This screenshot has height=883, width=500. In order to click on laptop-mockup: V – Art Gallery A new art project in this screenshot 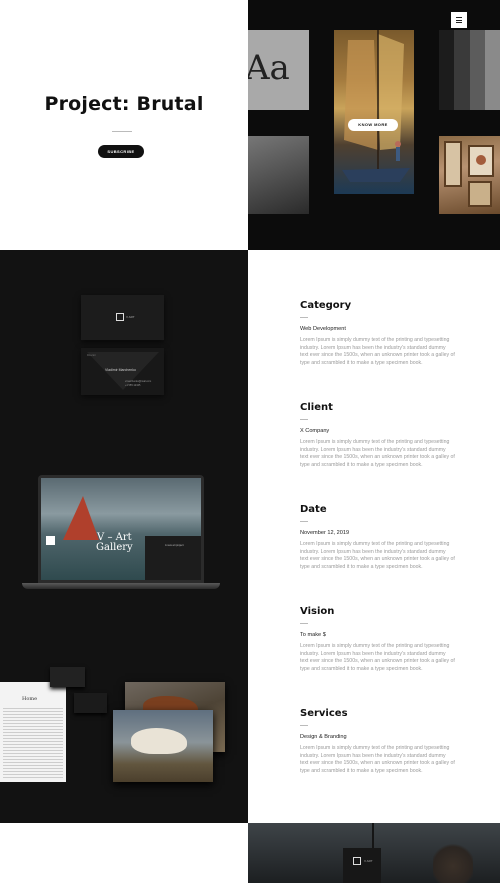, I will do `click(121, 529)`.